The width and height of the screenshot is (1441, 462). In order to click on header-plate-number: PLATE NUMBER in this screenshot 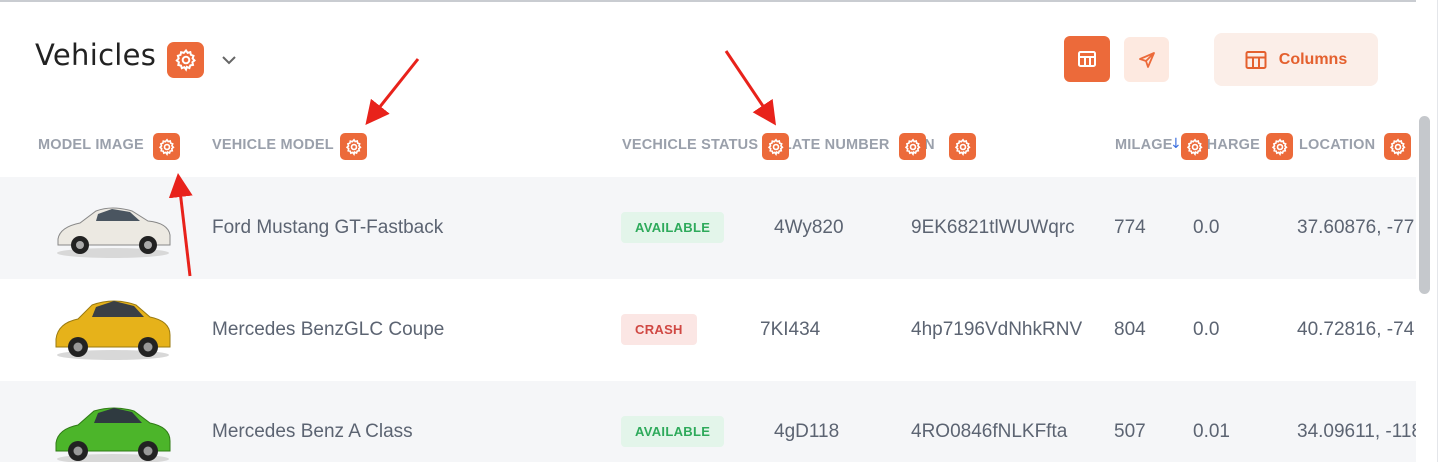, I will do `click(831, 145)`.